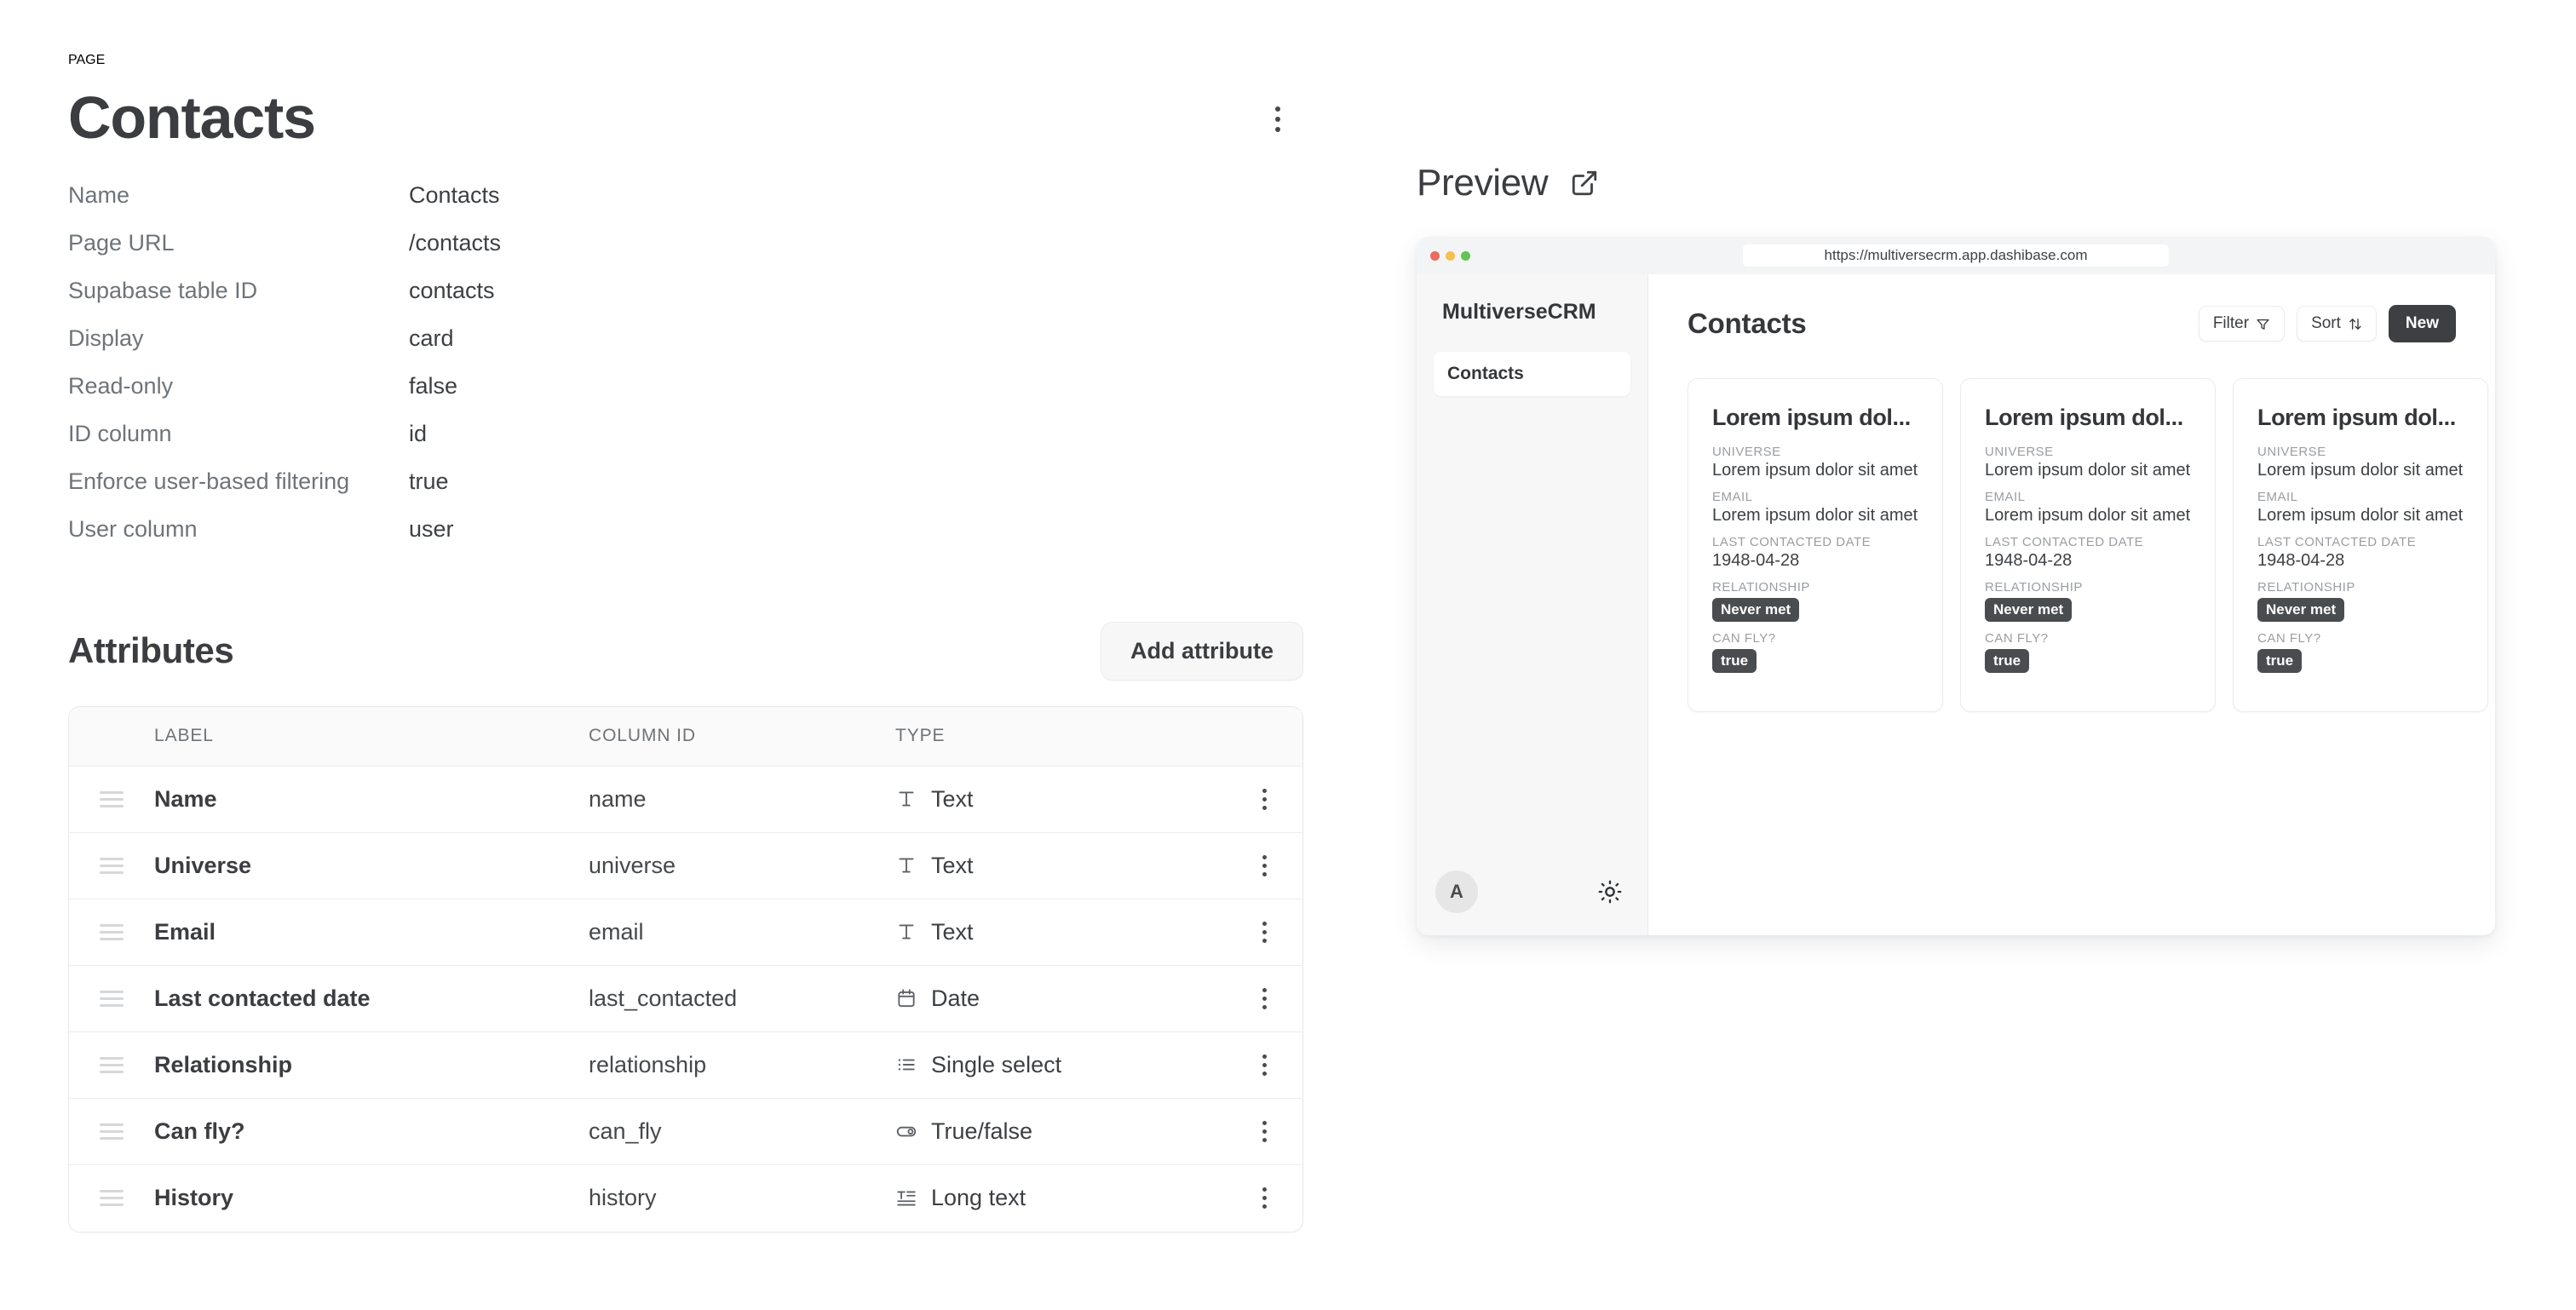 This screenshot has width=2576, height=1310. Describe the element at coordinates (434, 385) in the screenshot. I see `property-value: false` at that location.